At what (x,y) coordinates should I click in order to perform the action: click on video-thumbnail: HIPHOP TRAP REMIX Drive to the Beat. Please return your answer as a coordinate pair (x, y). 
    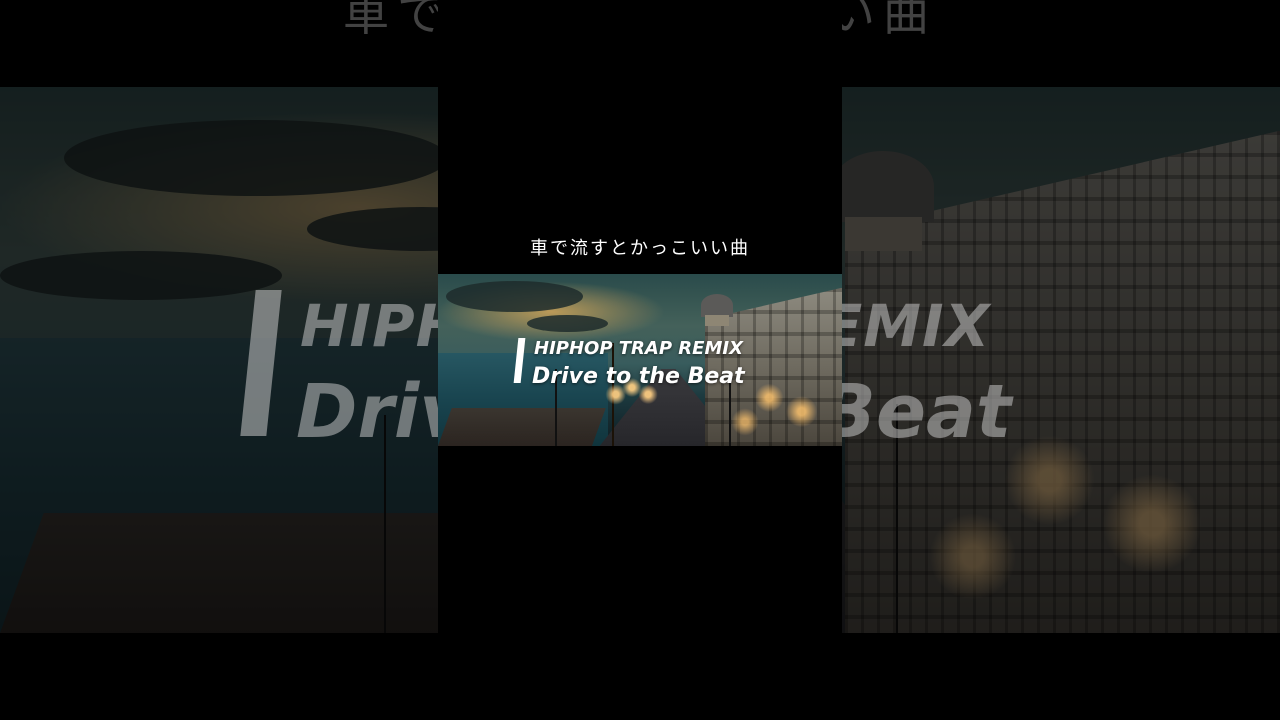
    Looking at the image, I should click on (640, 360).